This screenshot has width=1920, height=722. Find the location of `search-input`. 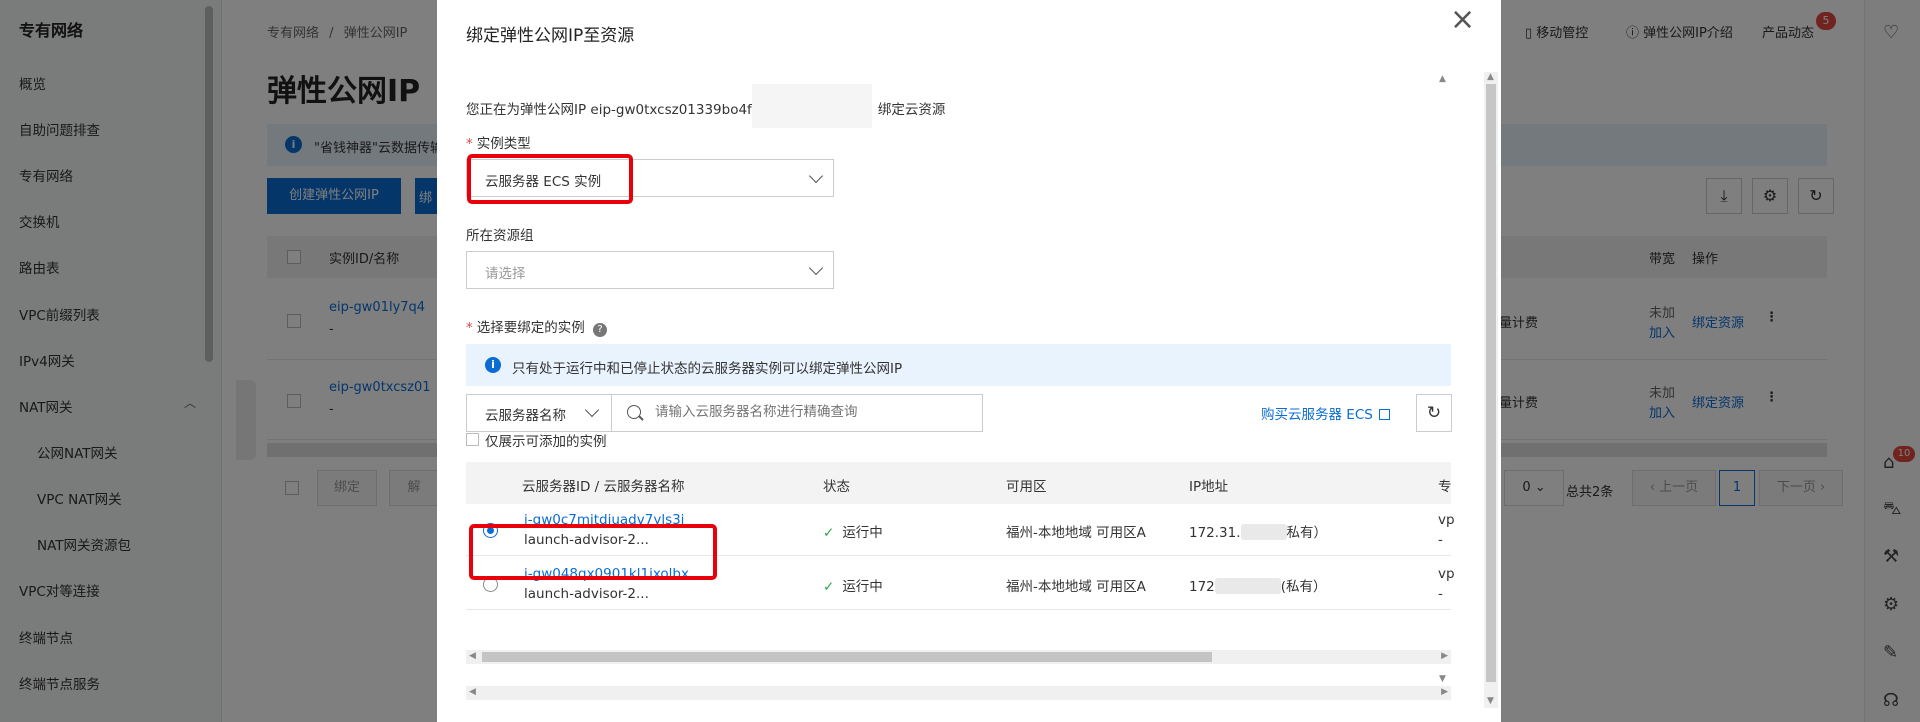

search-input is located at coordinates (815, 412).